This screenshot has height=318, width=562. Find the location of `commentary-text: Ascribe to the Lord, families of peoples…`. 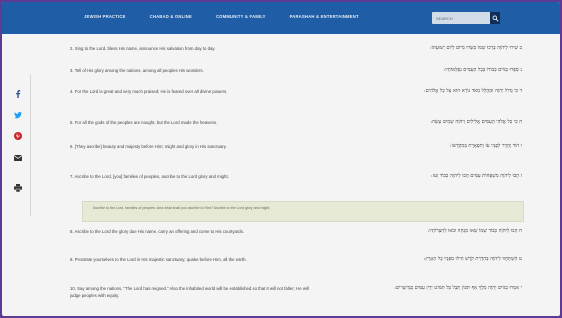

commentary-text: Ascribe to the Lord, families of peoples… is located at coordinates (182, 208).